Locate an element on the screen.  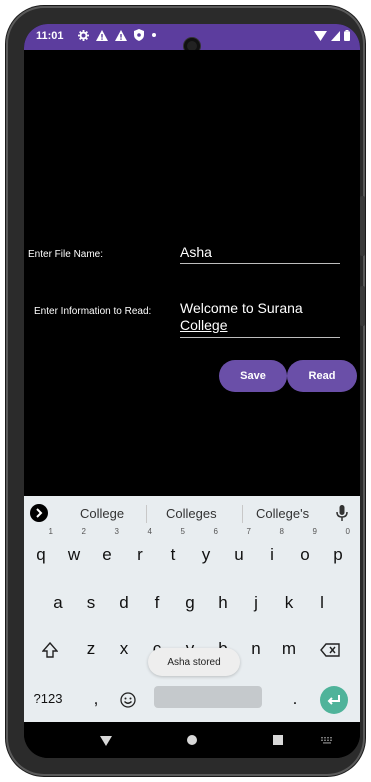
suggestion-3: College's is located at coordinates (282, 513).